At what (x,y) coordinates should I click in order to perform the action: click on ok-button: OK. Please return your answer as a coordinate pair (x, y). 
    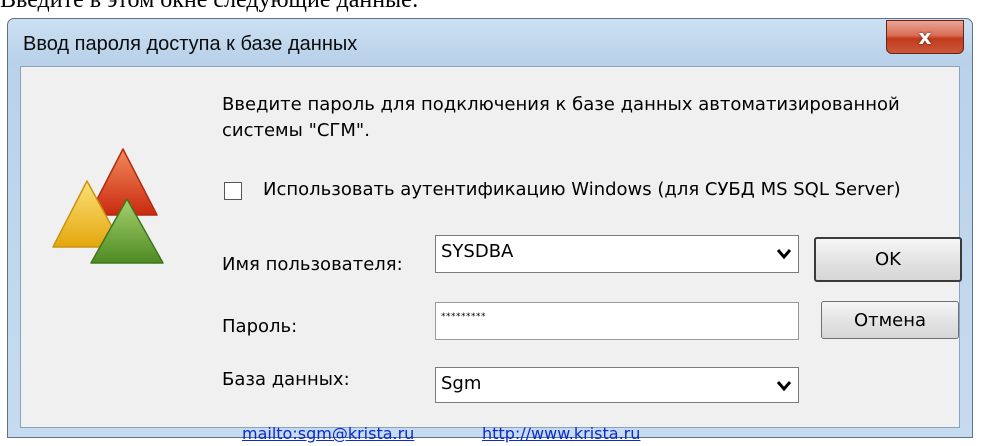
    Looking at the image, I should click on (888, 259).